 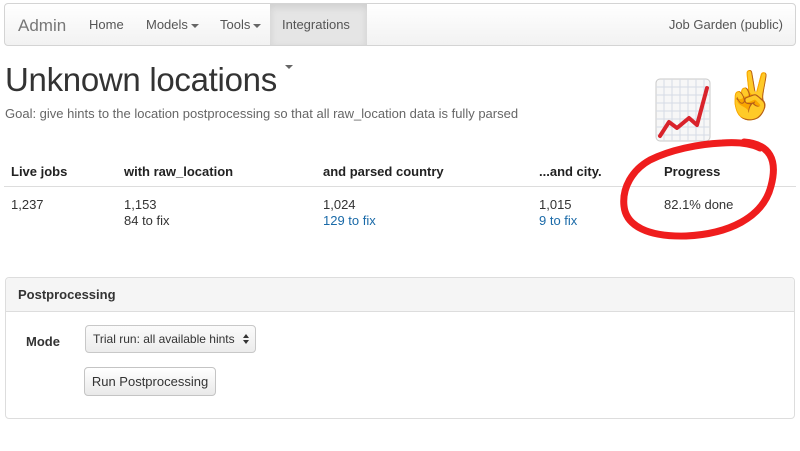 I want to click on brand-link: Admin, so click(x=42, y=26).